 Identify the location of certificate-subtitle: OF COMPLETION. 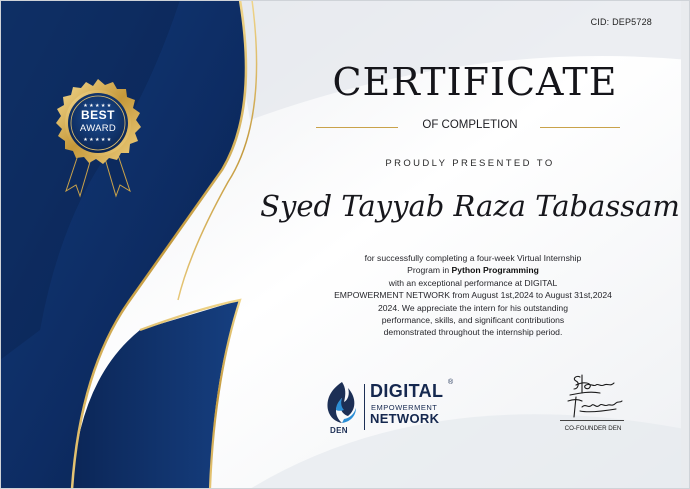
(470, 125).